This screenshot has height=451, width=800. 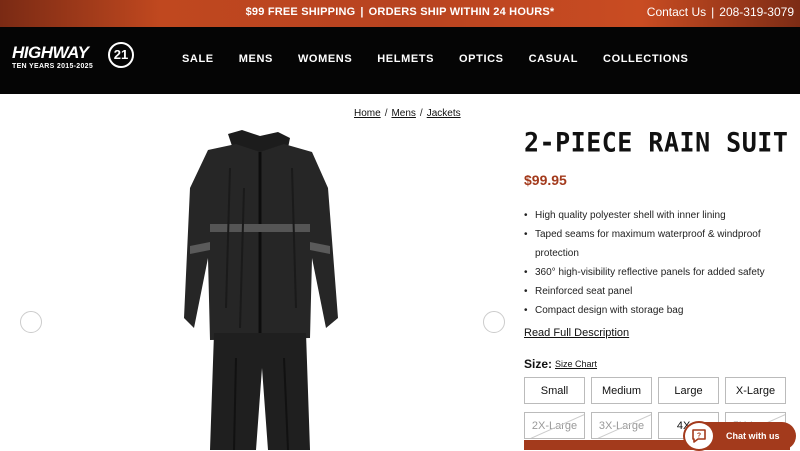 What do you see at coordinates (659, 291) in the screenshot?
I see `feature-item: Reinforced seat panel` at bounding box center [659, 291].